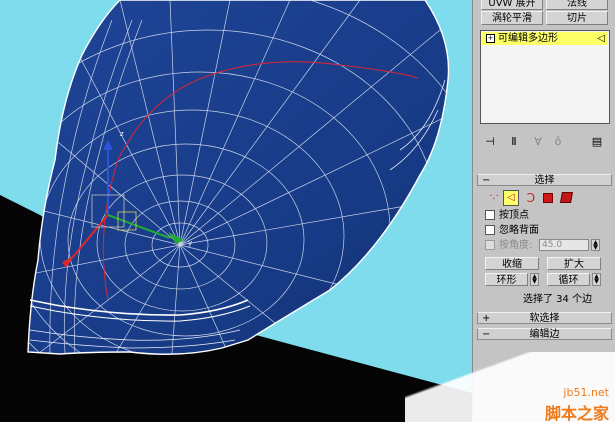 This screenshot has height=422, width=615. I want to click on pin-stack-icon: ⊣, so click(490, 142).